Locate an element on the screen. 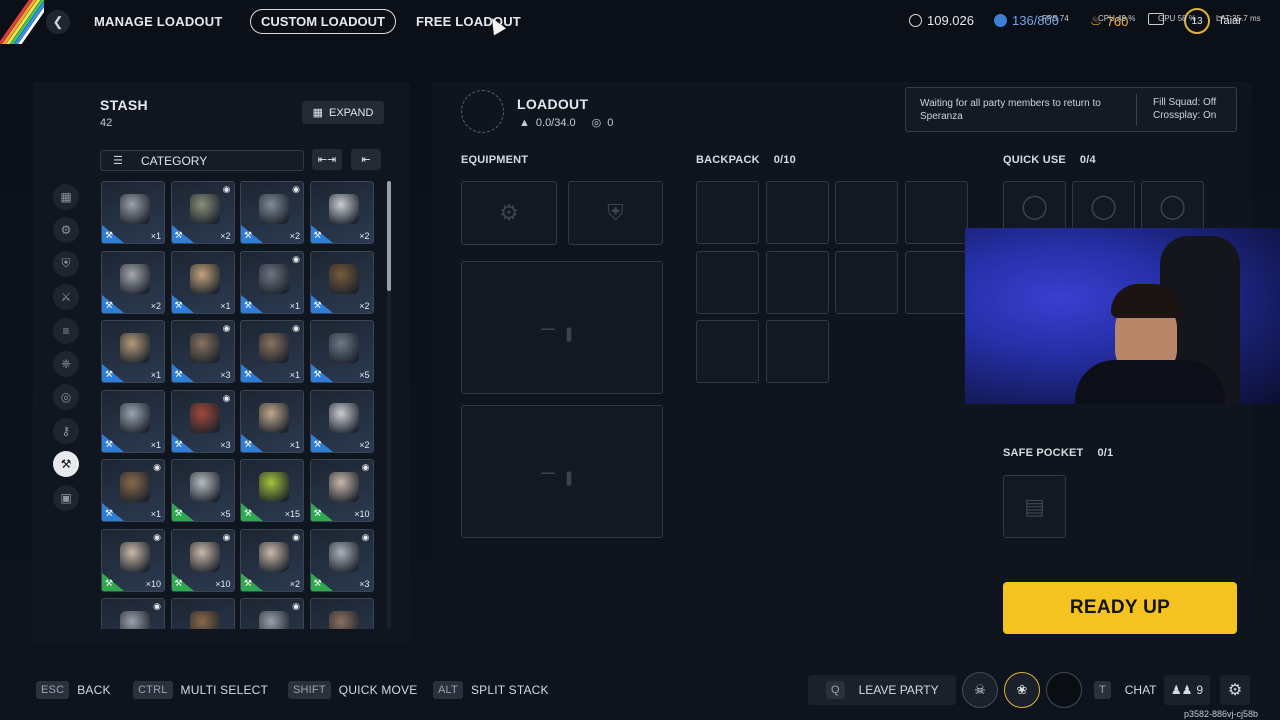  crossplay-status: Crossplay: On is located at coordinates (1184, 115).